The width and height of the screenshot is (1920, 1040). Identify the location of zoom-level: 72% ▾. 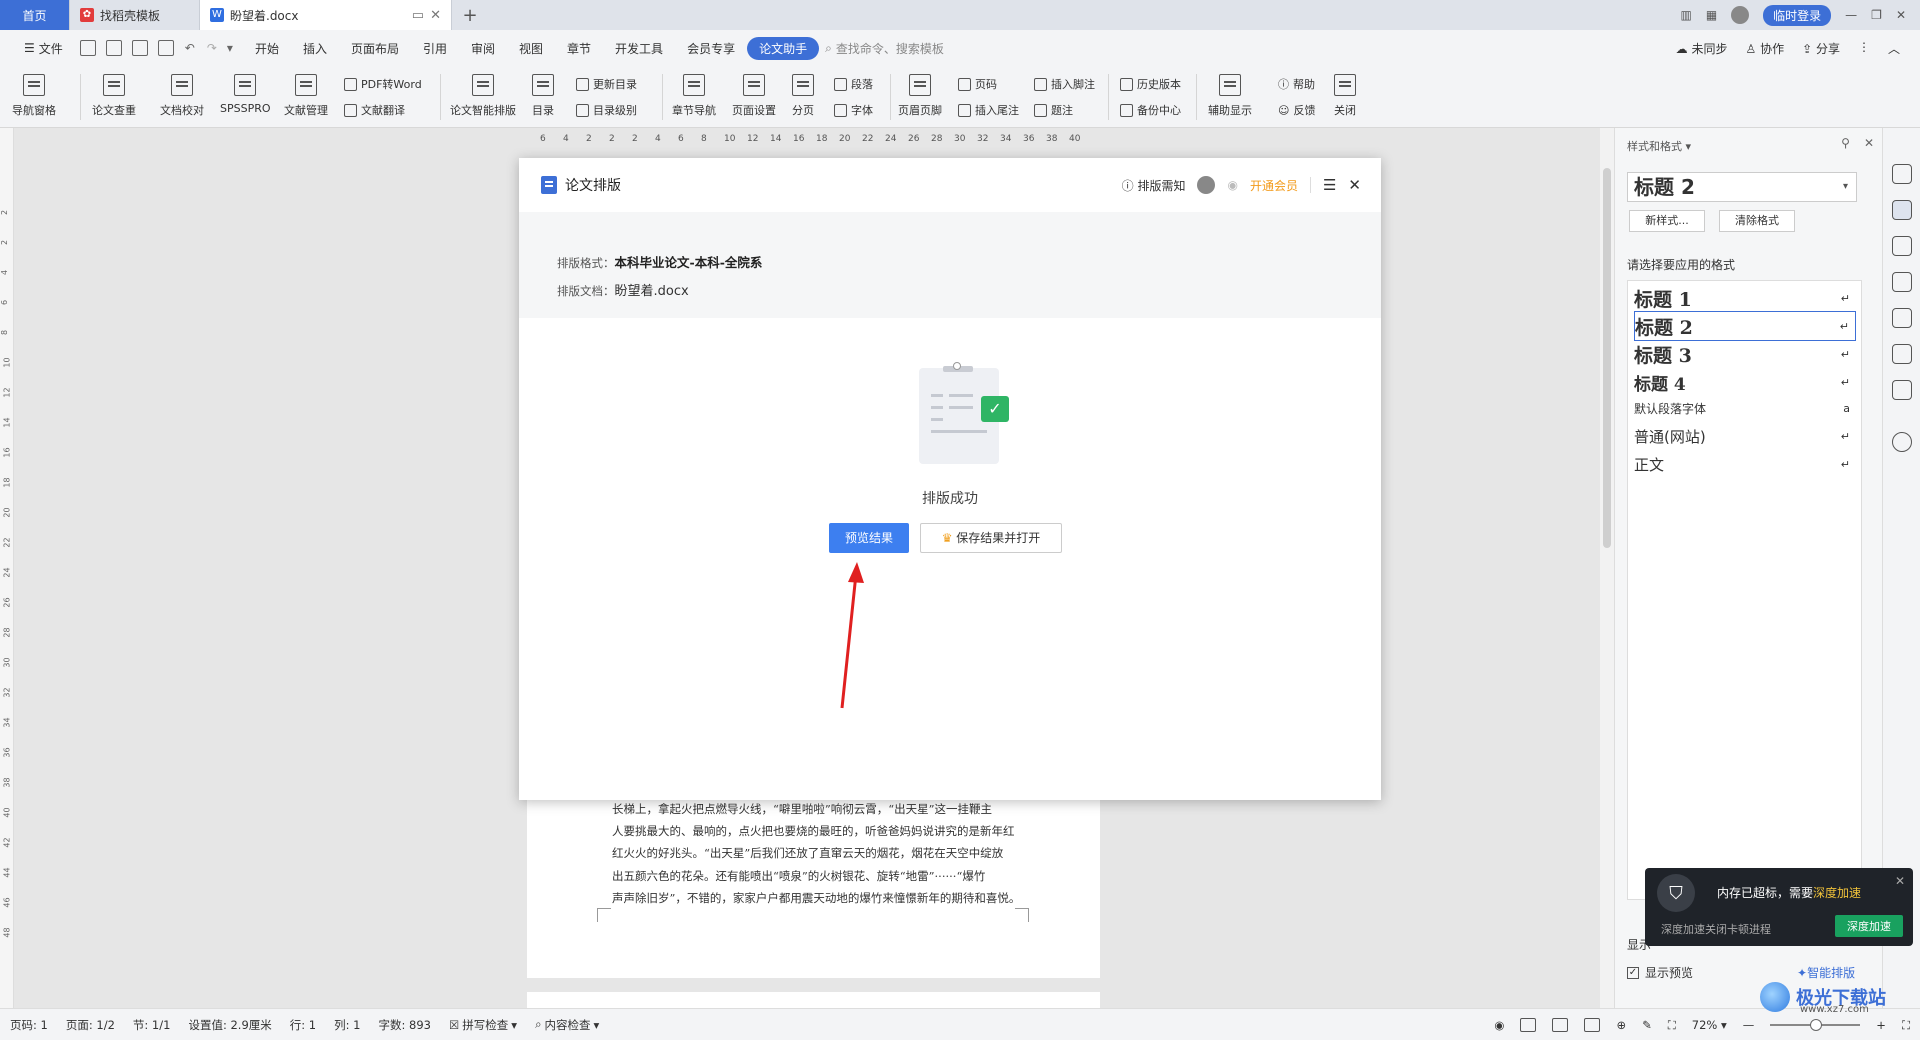
(1709, 1025).